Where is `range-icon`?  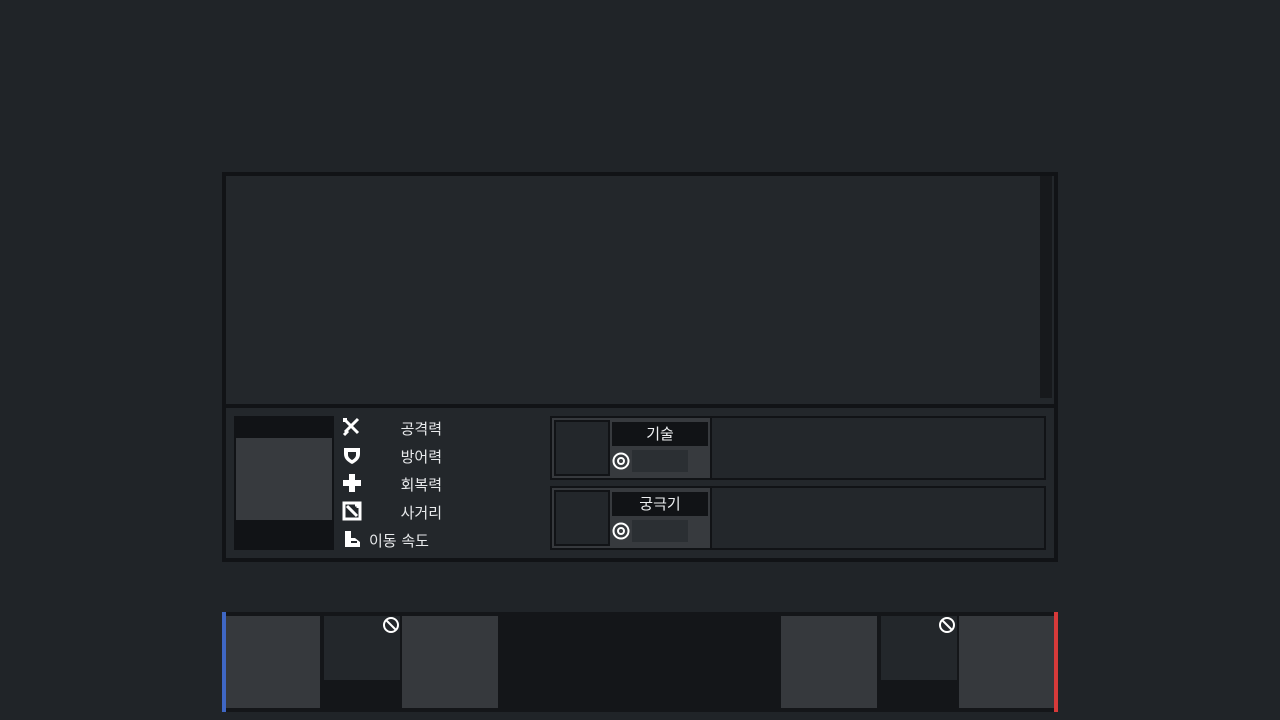 range-icon is located at coordinates (352, 511).